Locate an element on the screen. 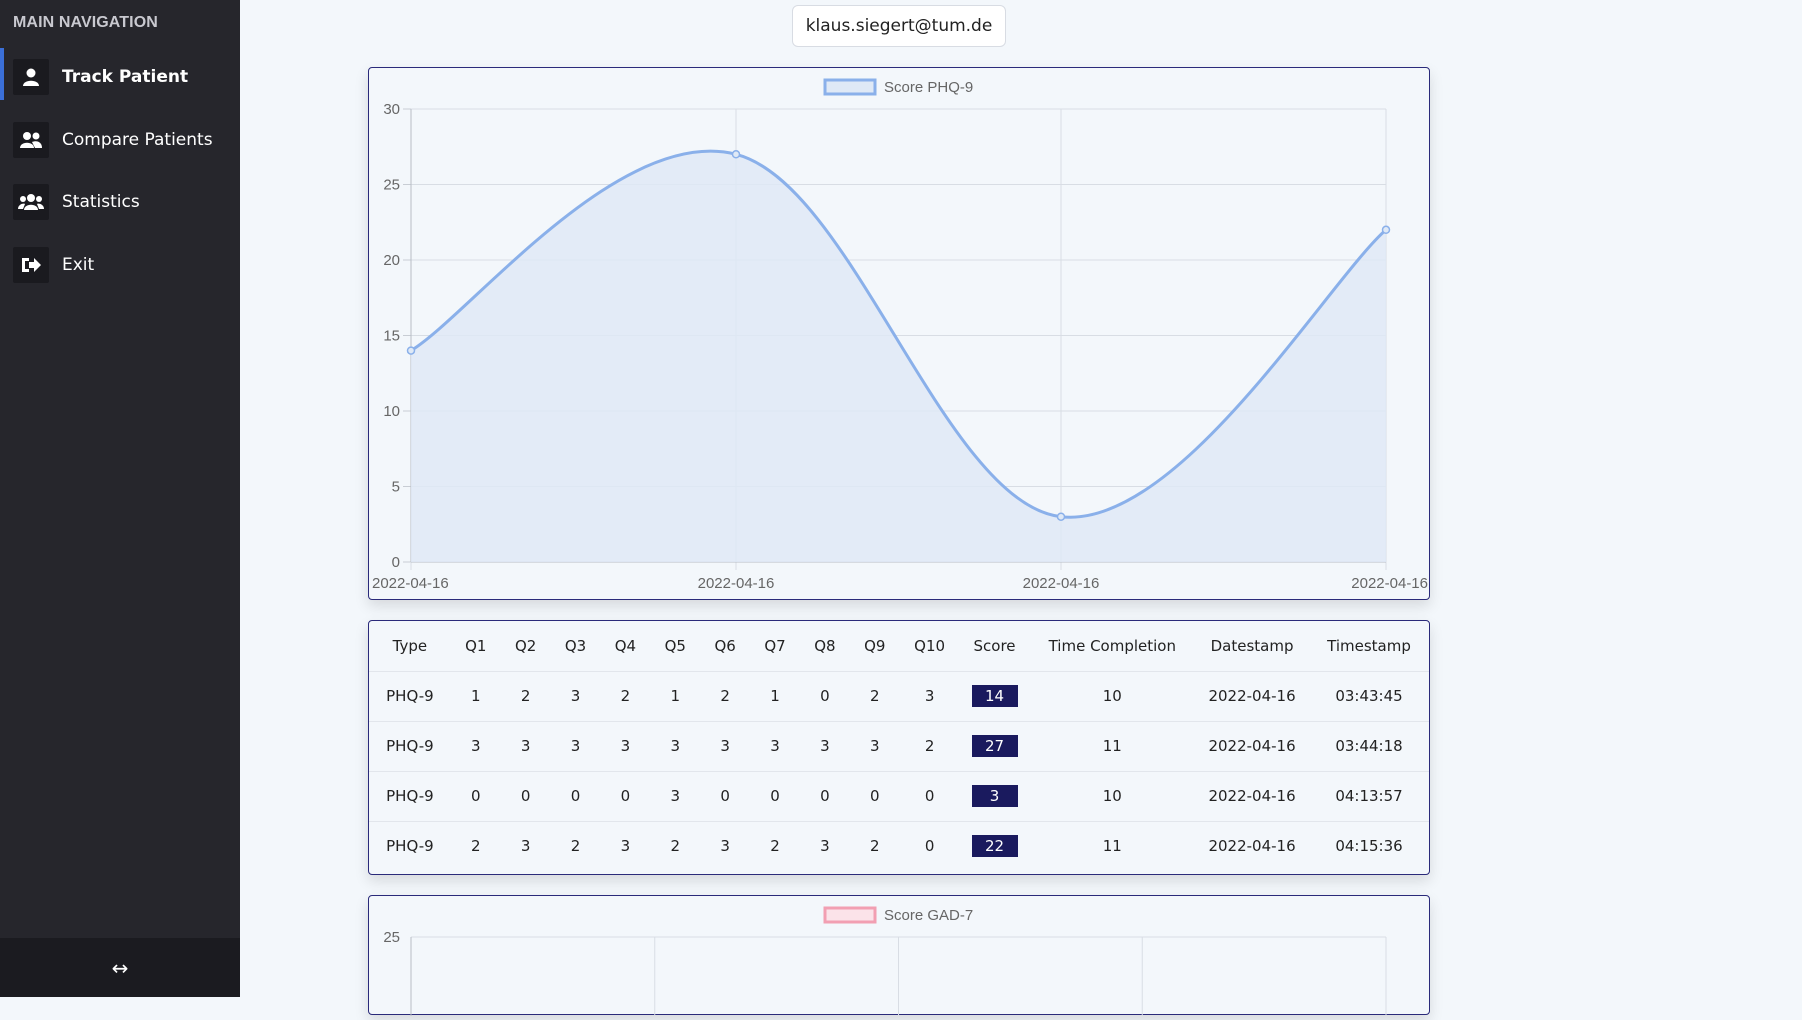 The image size is (1802, 1020). table-cell: 04:13:57 is located at coordinates (1369, 795).